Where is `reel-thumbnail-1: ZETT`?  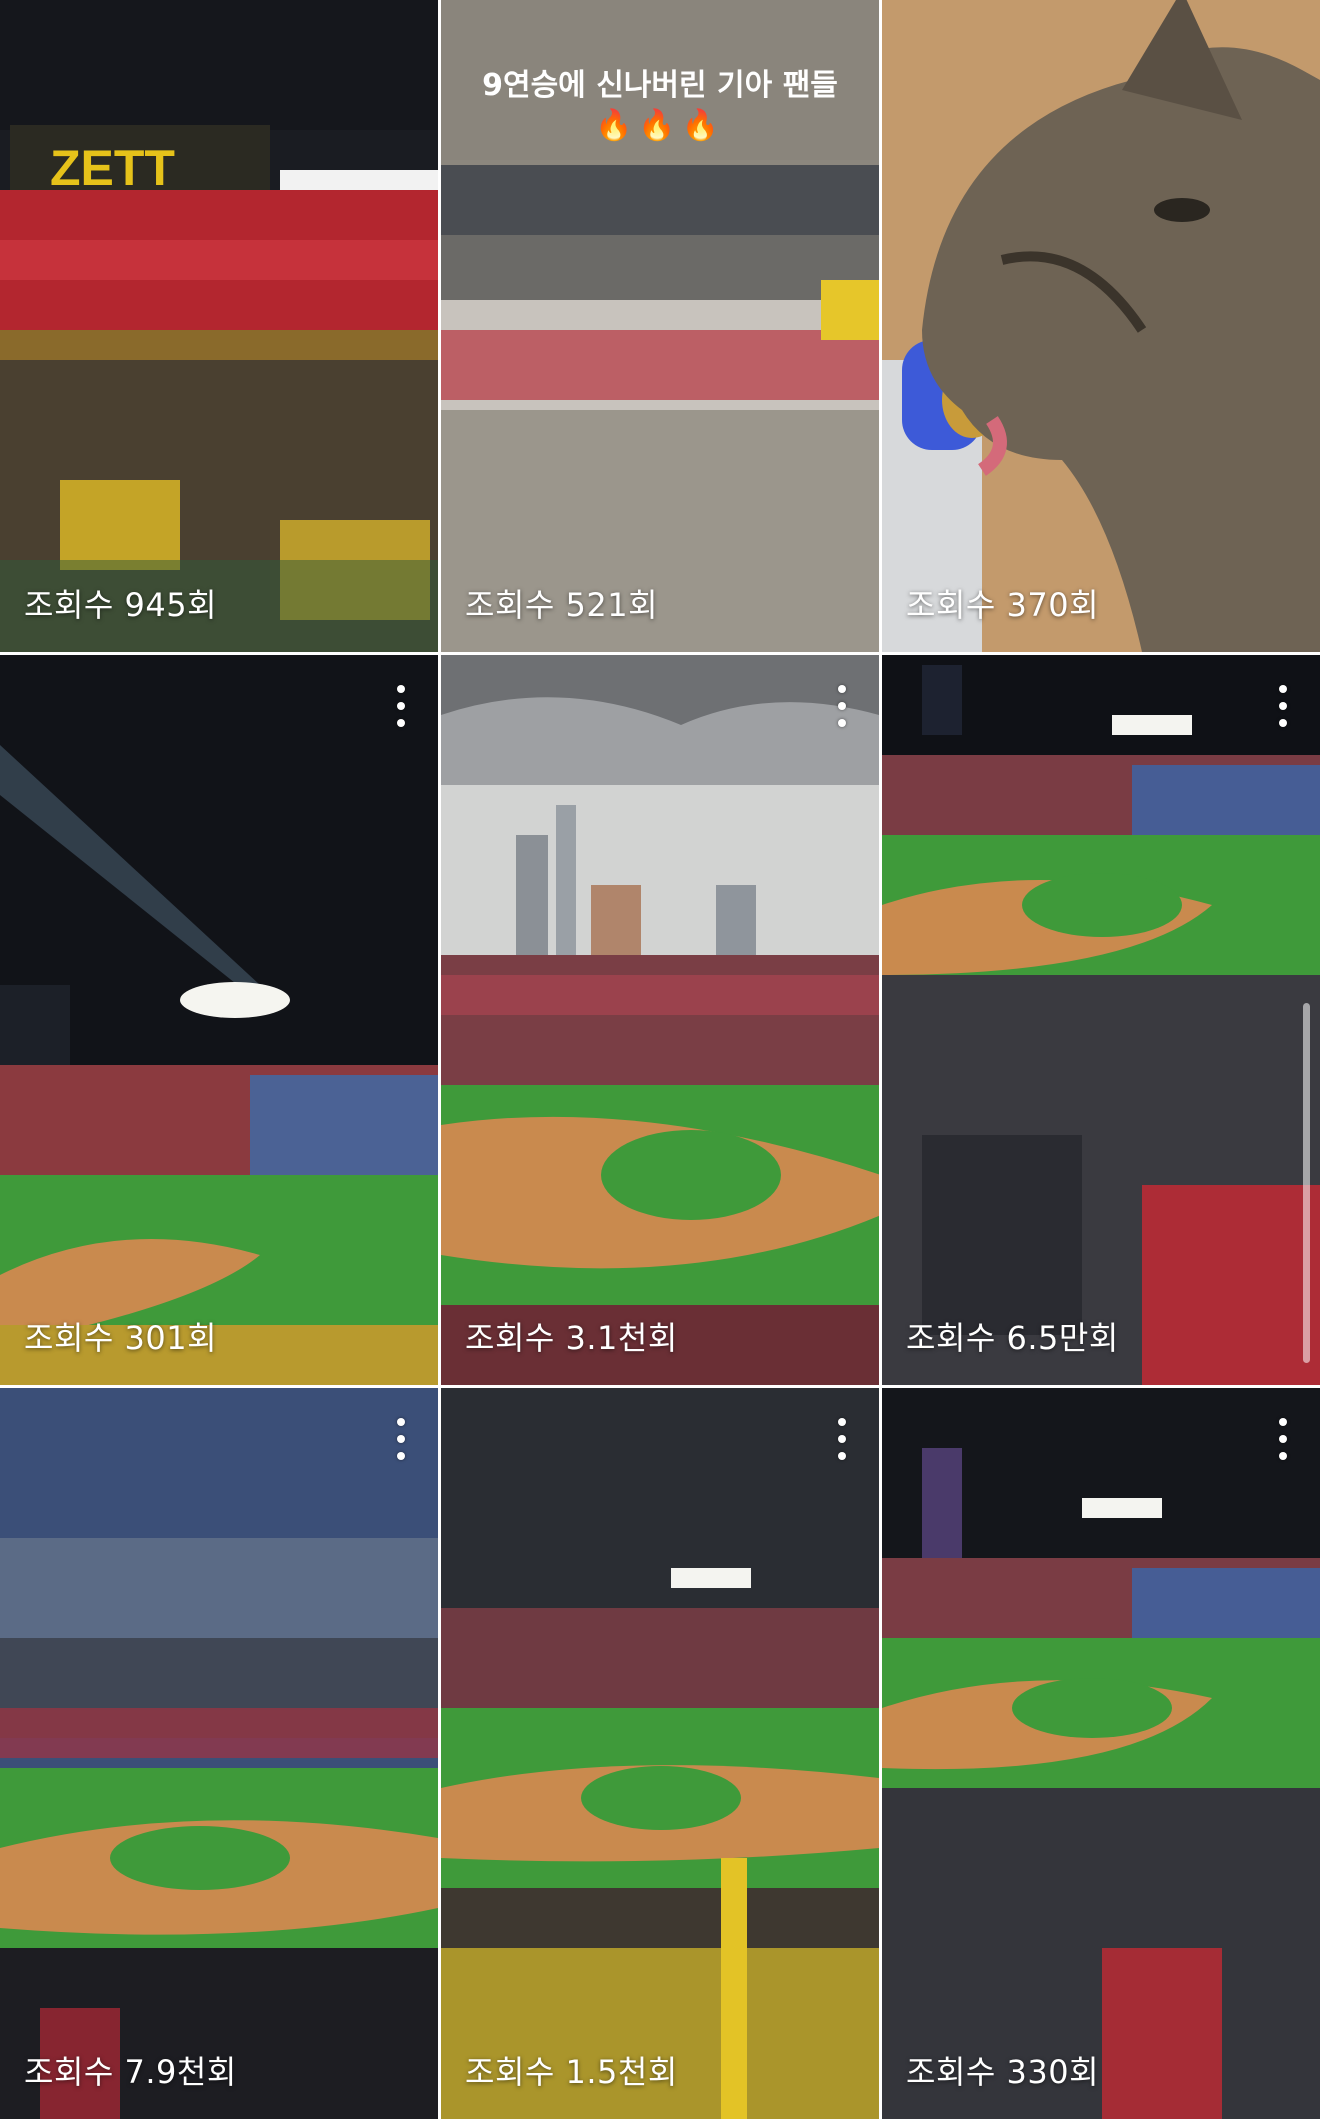
reel-thumbnail-1: ZETT is located at coordinates (219, 326).